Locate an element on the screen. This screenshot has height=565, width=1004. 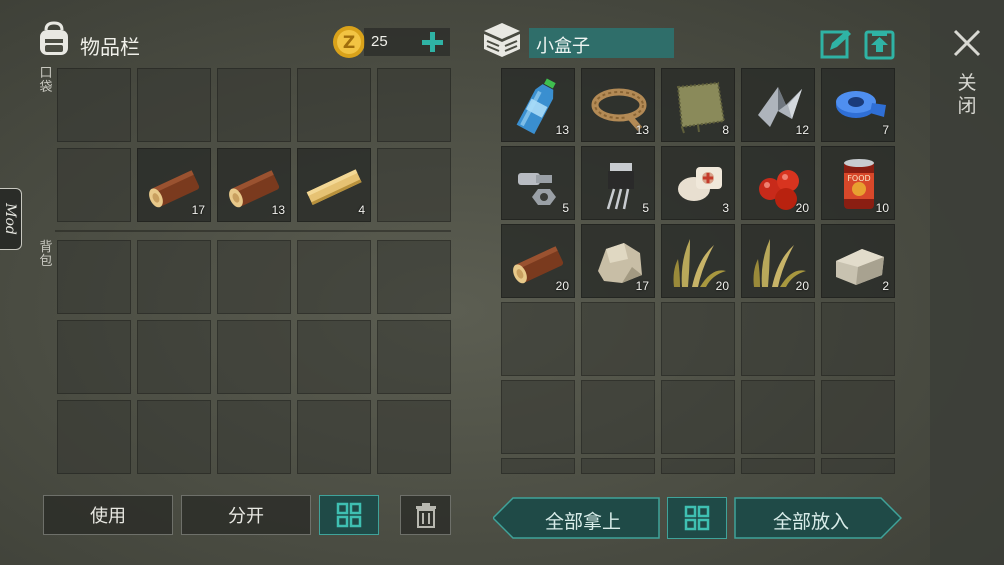
add-coins-button is located at coordinates (432, 42).